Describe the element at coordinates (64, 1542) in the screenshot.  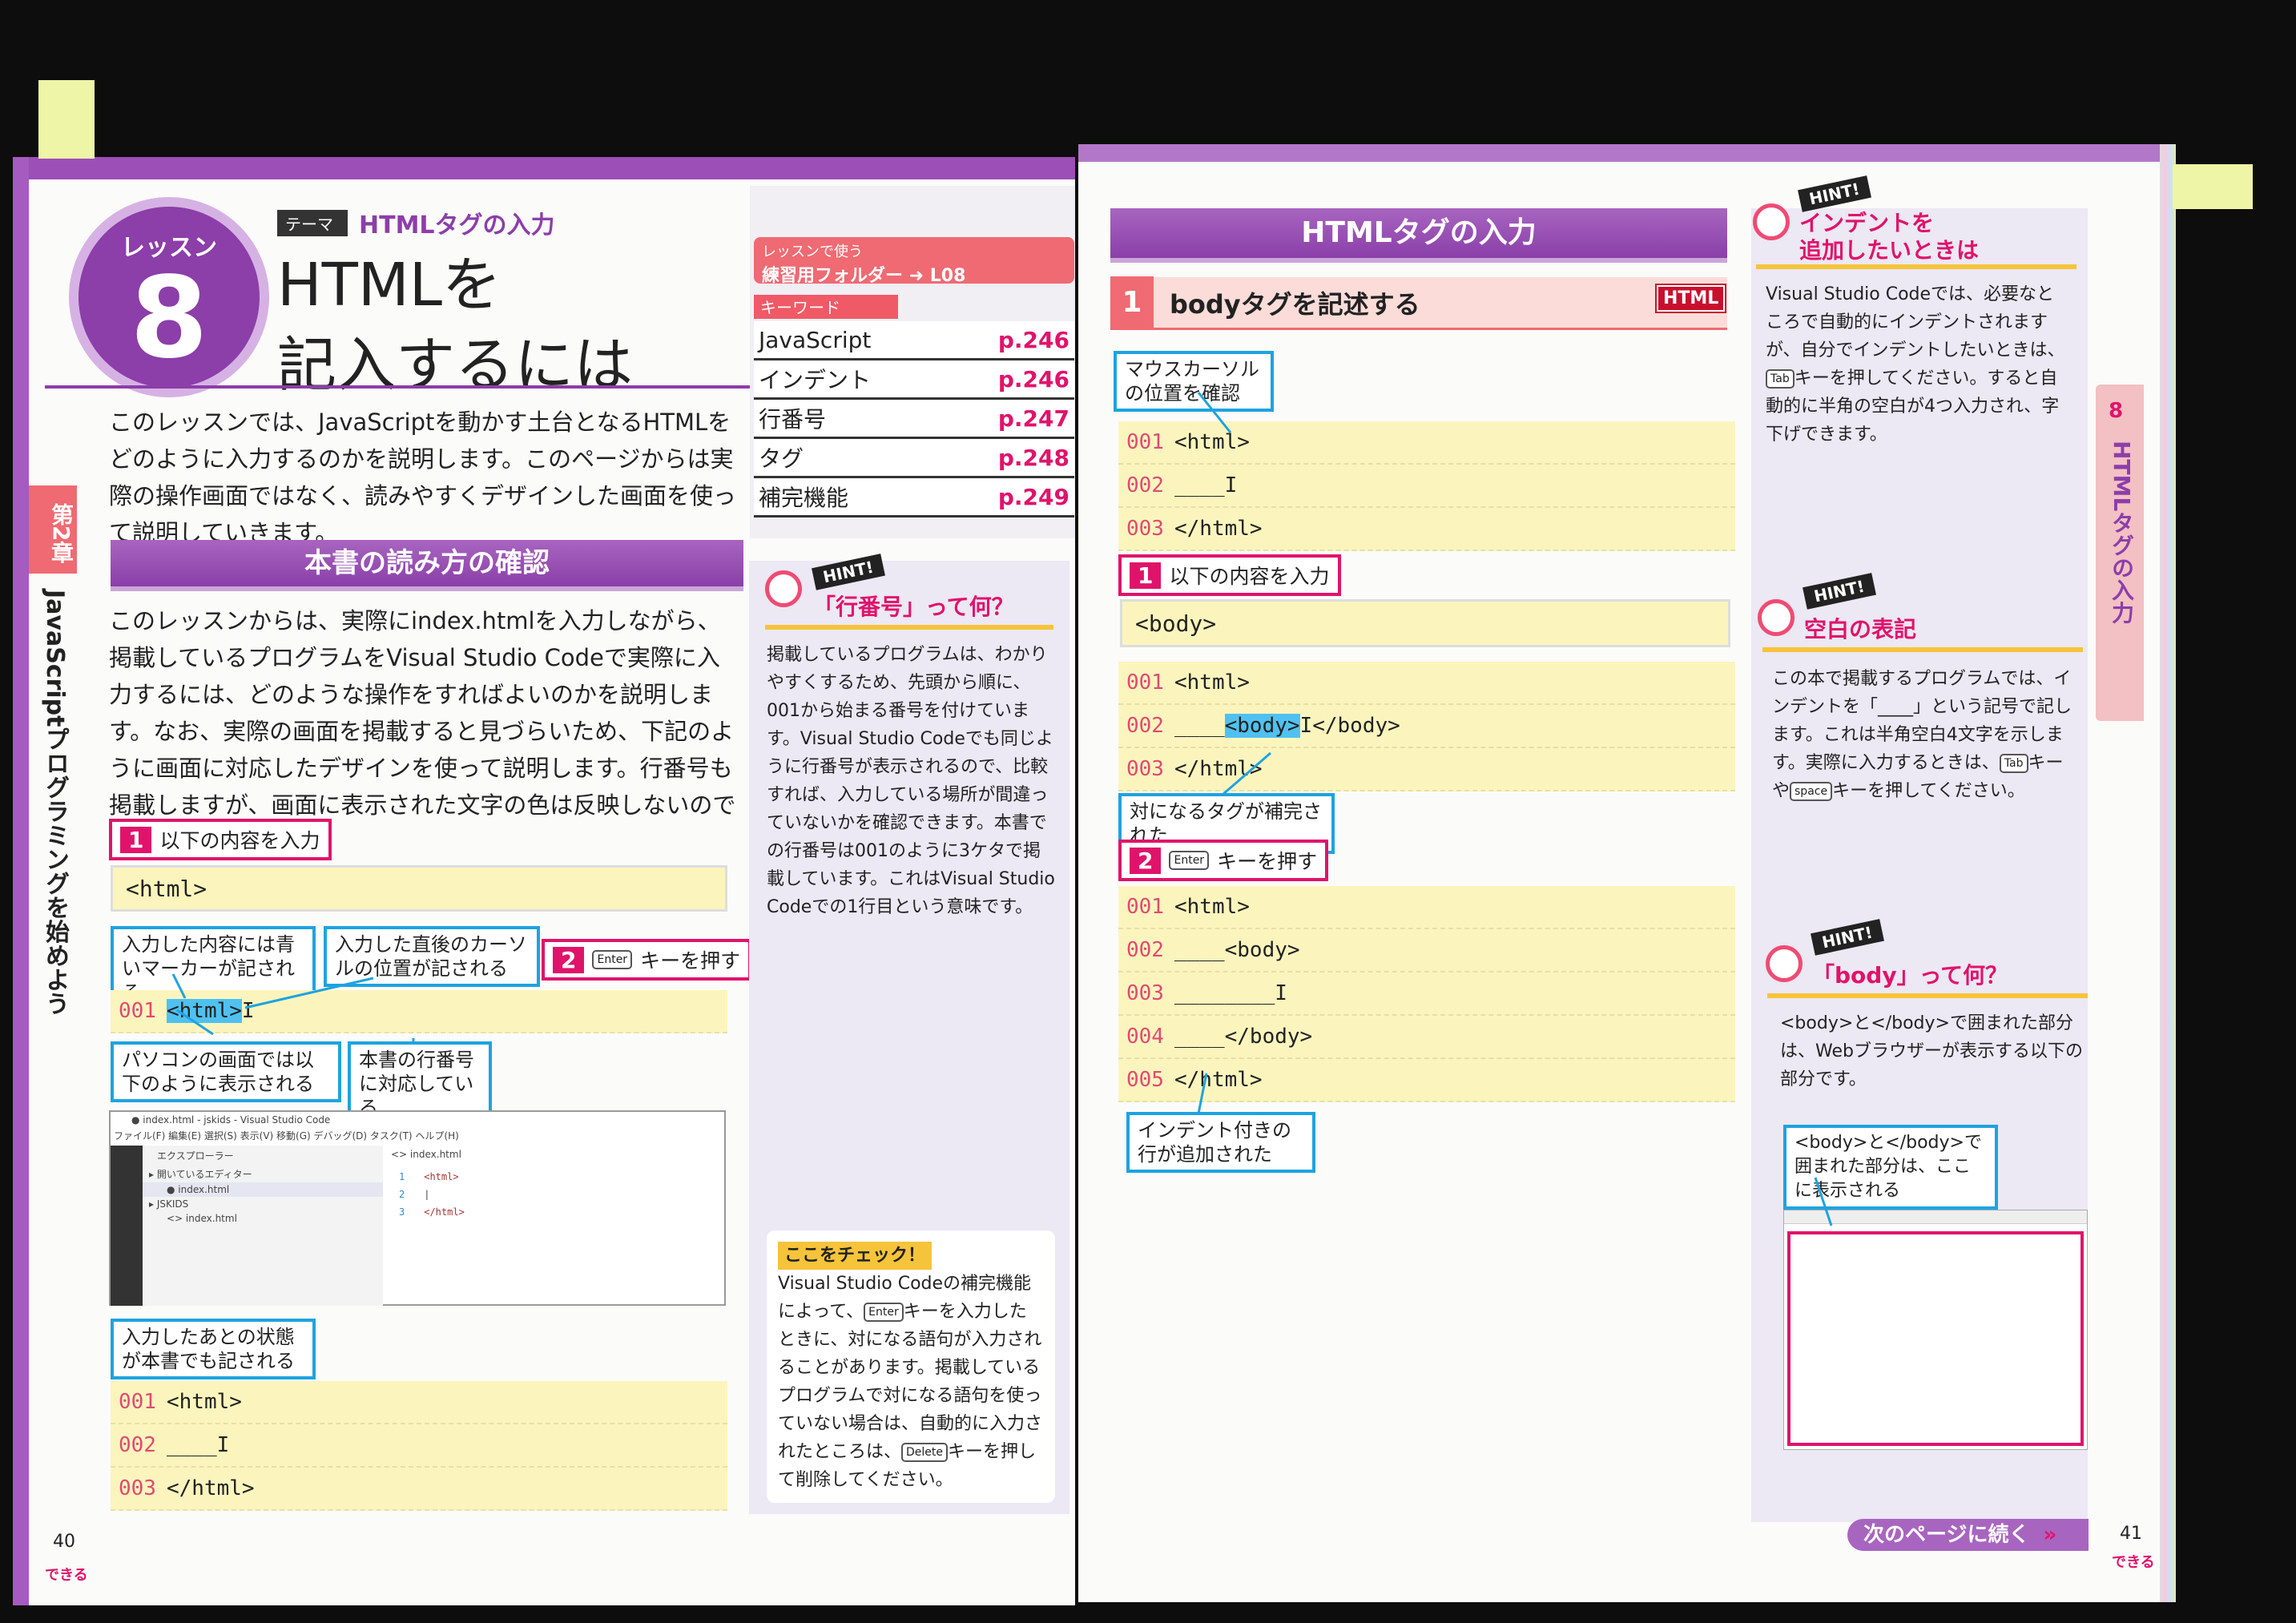
I see `page-number-left: 40` at that location.